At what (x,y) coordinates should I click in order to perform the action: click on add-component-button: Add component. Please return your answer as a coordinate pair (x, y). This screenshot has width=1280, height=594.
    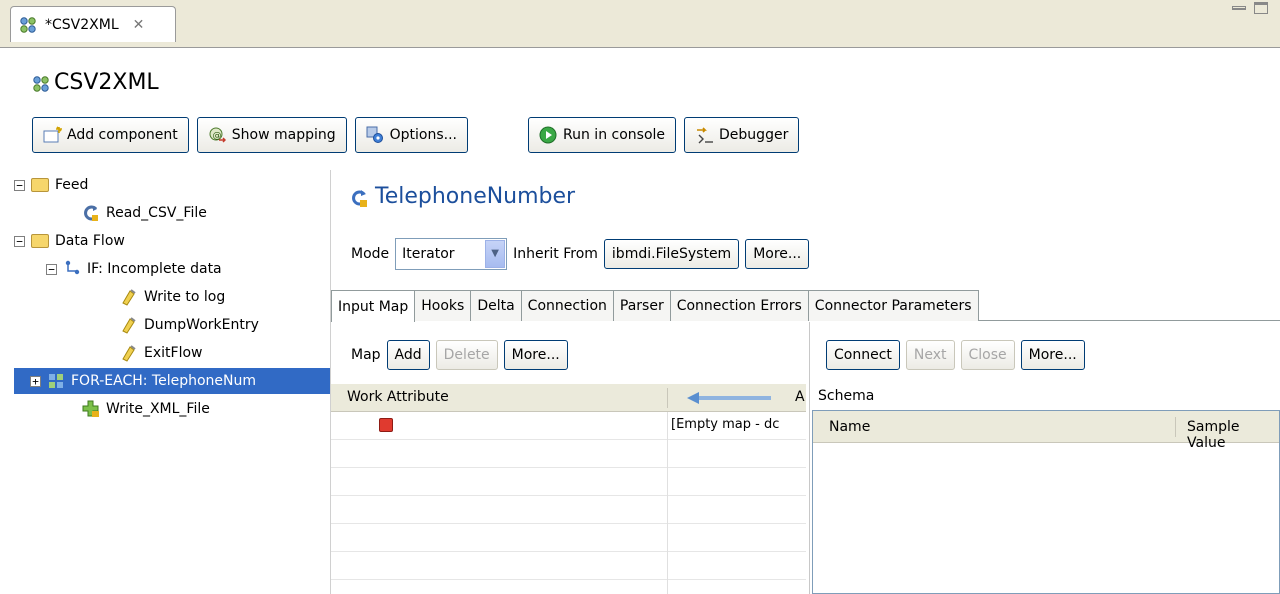
    Looking at the image, I should click on (110, 135).